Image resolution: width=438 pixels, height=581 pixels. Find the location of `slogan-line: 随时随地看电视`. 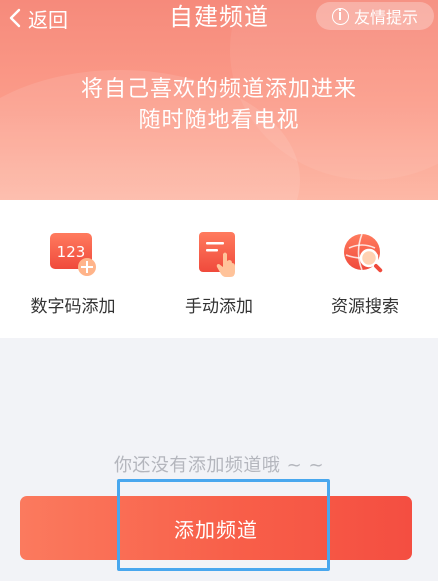

slogan-line: 随时随地看电视 is located at coordinates (219, 120).